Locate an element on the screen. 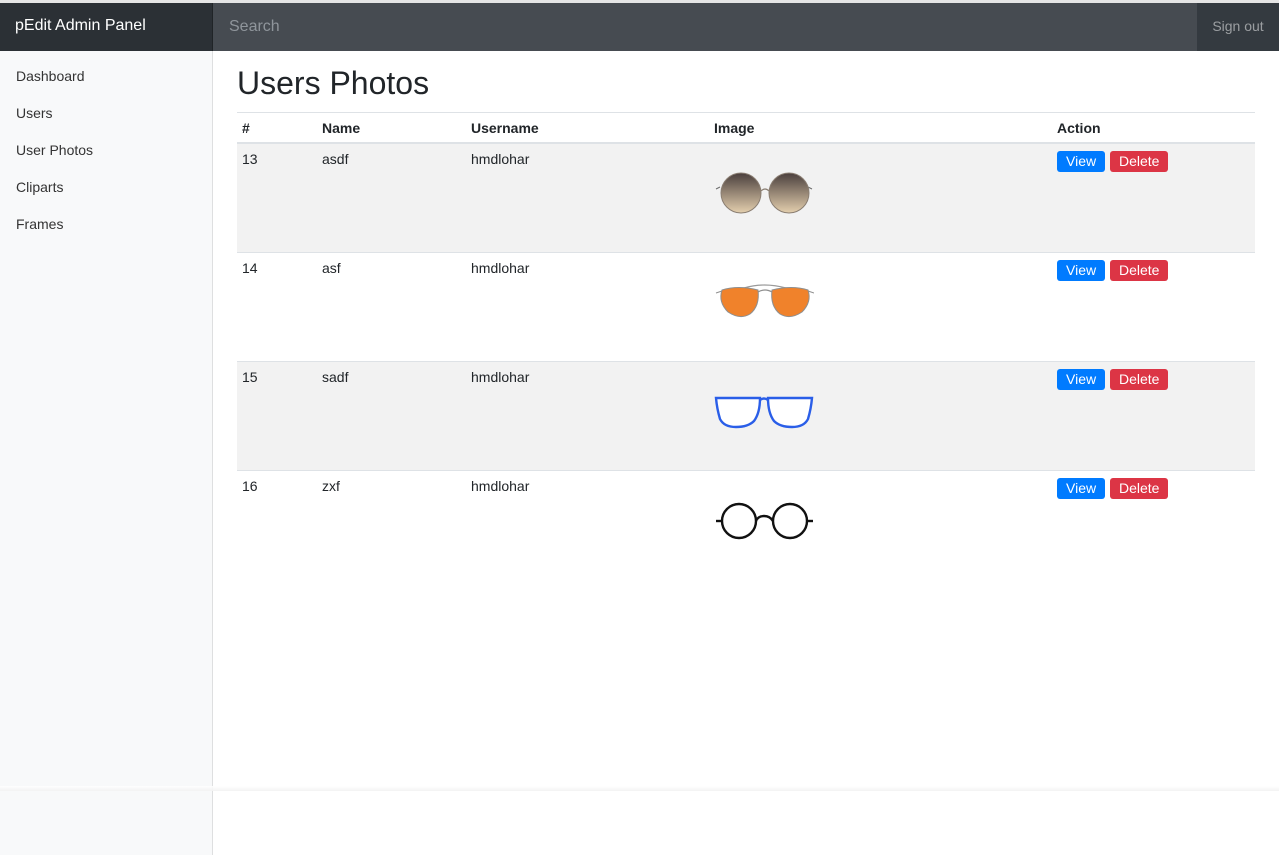 This screenshot has width=1279, height=855. cell-name: asdf is located at coordinates (391, 197).